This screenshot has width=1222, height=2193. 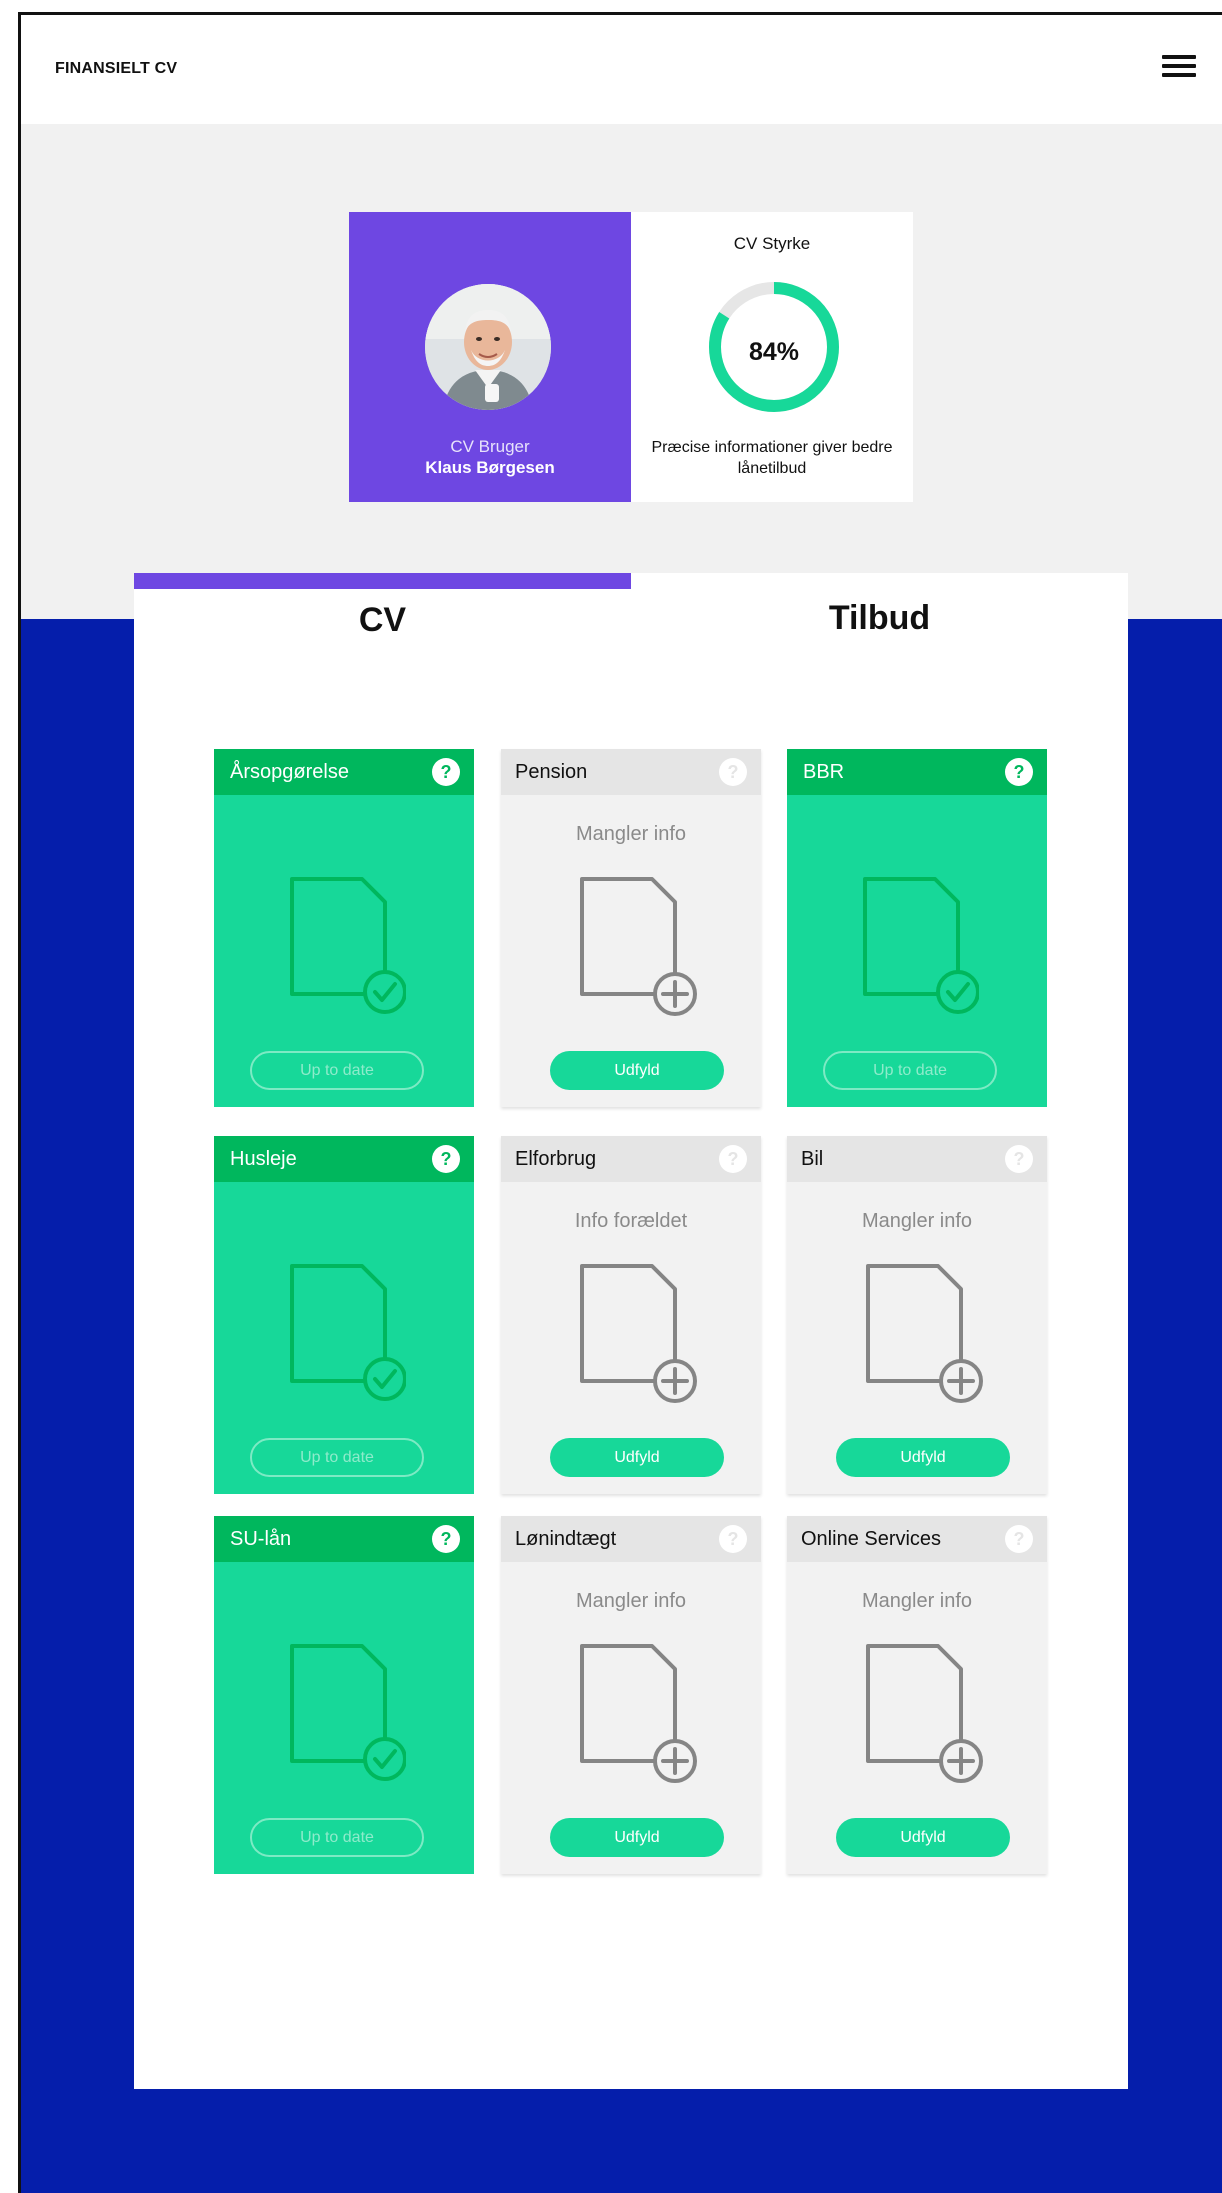 What do you see at coordinates (917, 1159) in the screenshot?
I see `card-header: Bil?` at bounding box center [917, 1159].